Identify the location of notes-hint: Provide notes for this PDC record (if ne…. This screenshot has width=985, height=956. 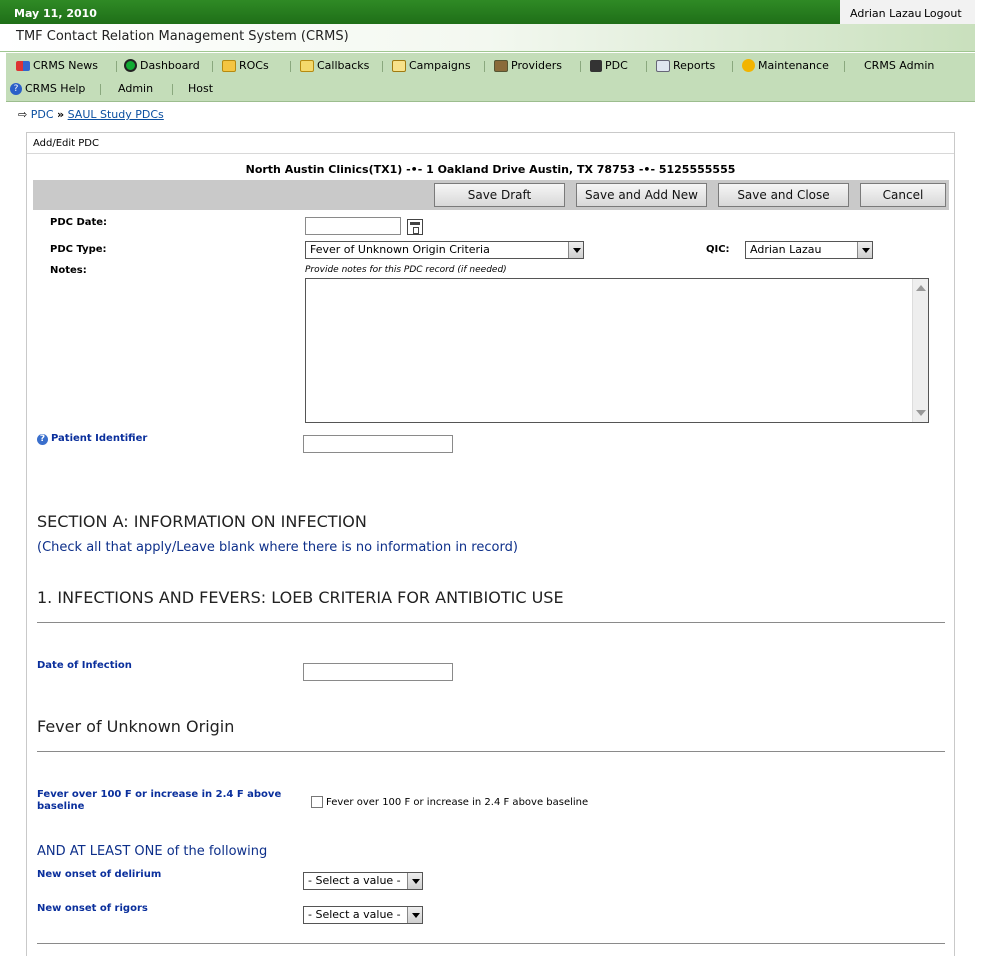
(406, 270).